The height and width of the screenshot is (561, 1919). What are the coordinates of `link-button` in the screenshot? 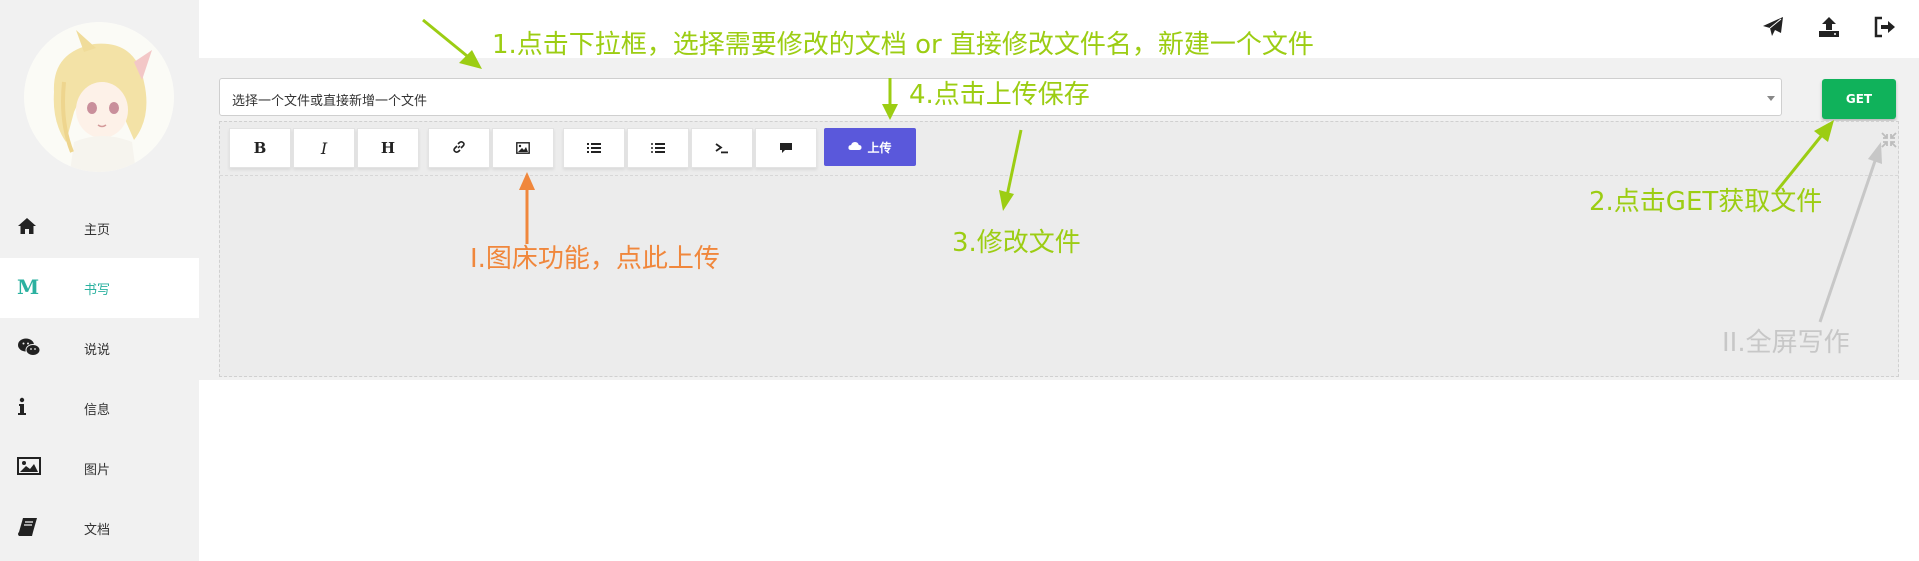 It's located at (459, 148).